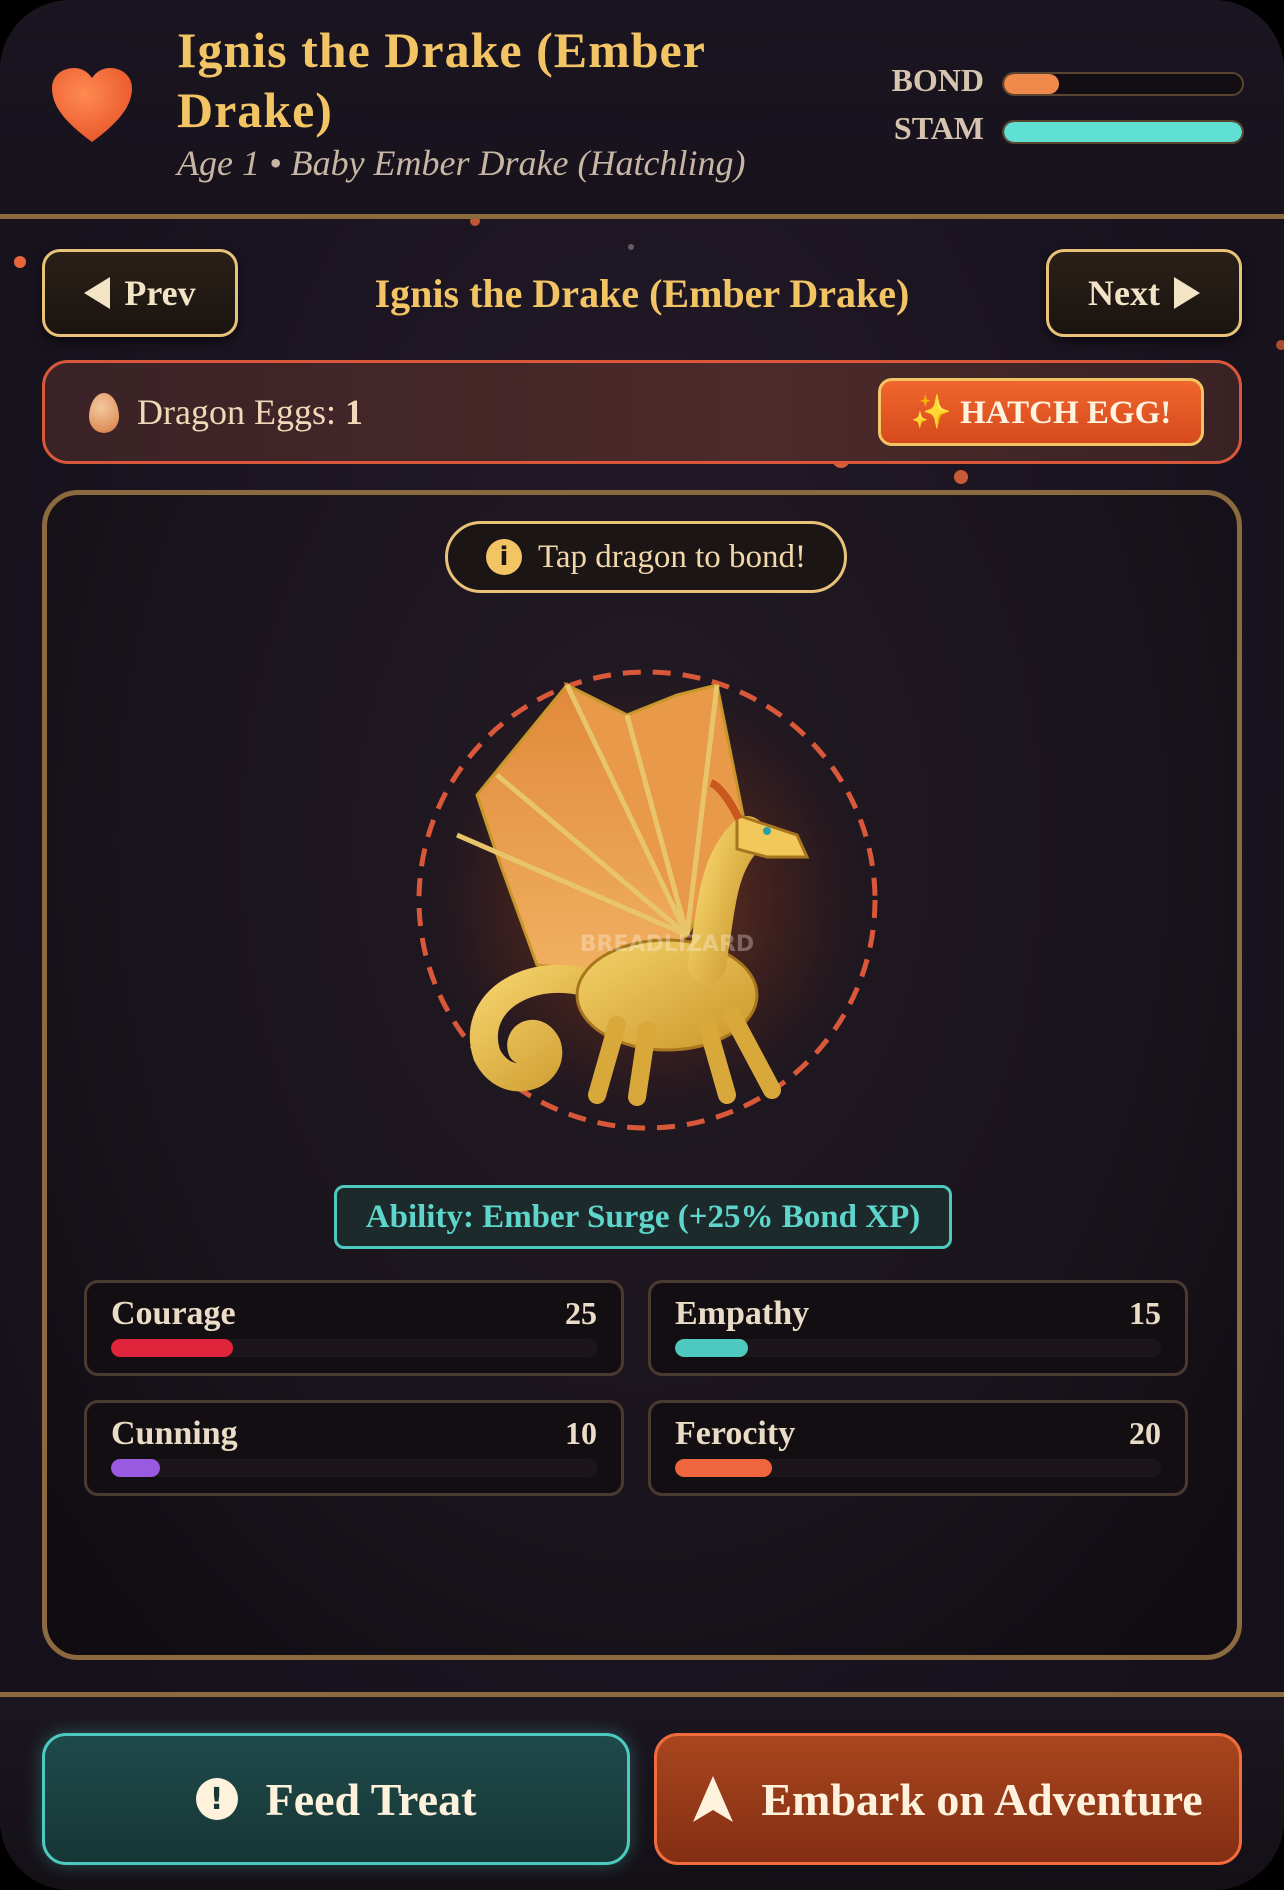 The height and width of the screenshot is (1890, 1284). Describe the element at coordinates (353, 412) in the screenshot. I see `dragon-eggs-count: 1` at that location.